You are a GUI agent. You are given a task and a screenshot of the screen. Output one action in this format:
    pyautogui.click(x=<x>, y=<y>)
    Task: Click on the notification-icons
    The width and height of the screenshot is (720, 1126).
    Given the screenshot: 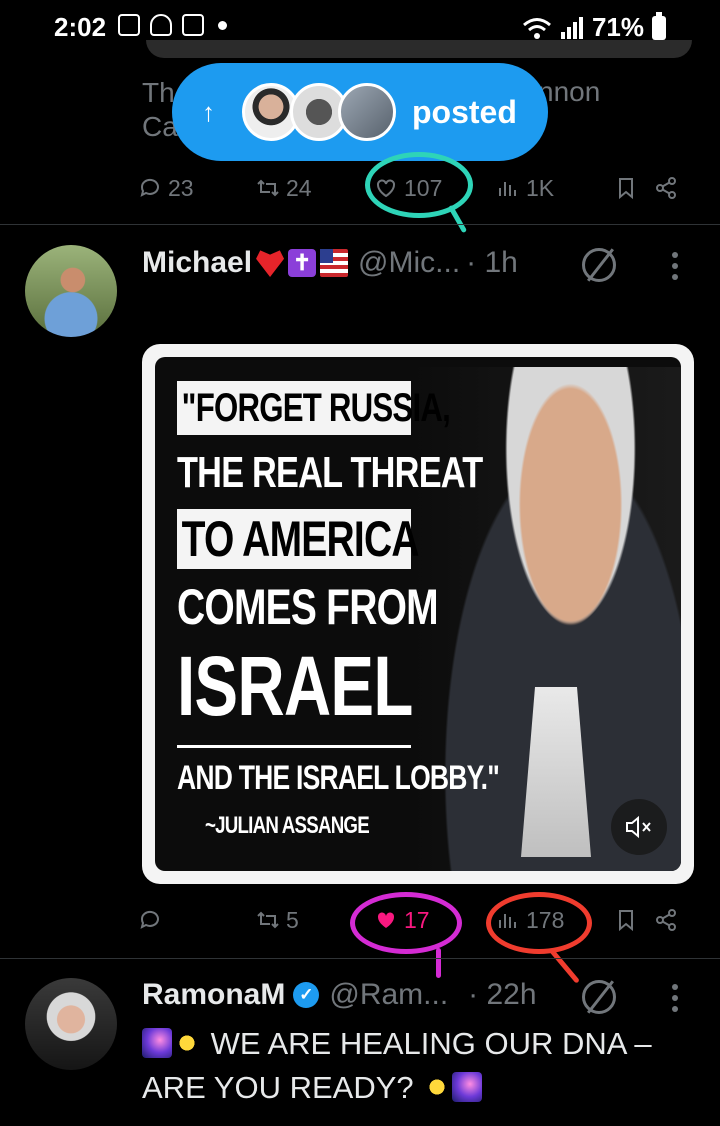 What is the action you would take?
    pyautogui.click(x=172, y=25)
    